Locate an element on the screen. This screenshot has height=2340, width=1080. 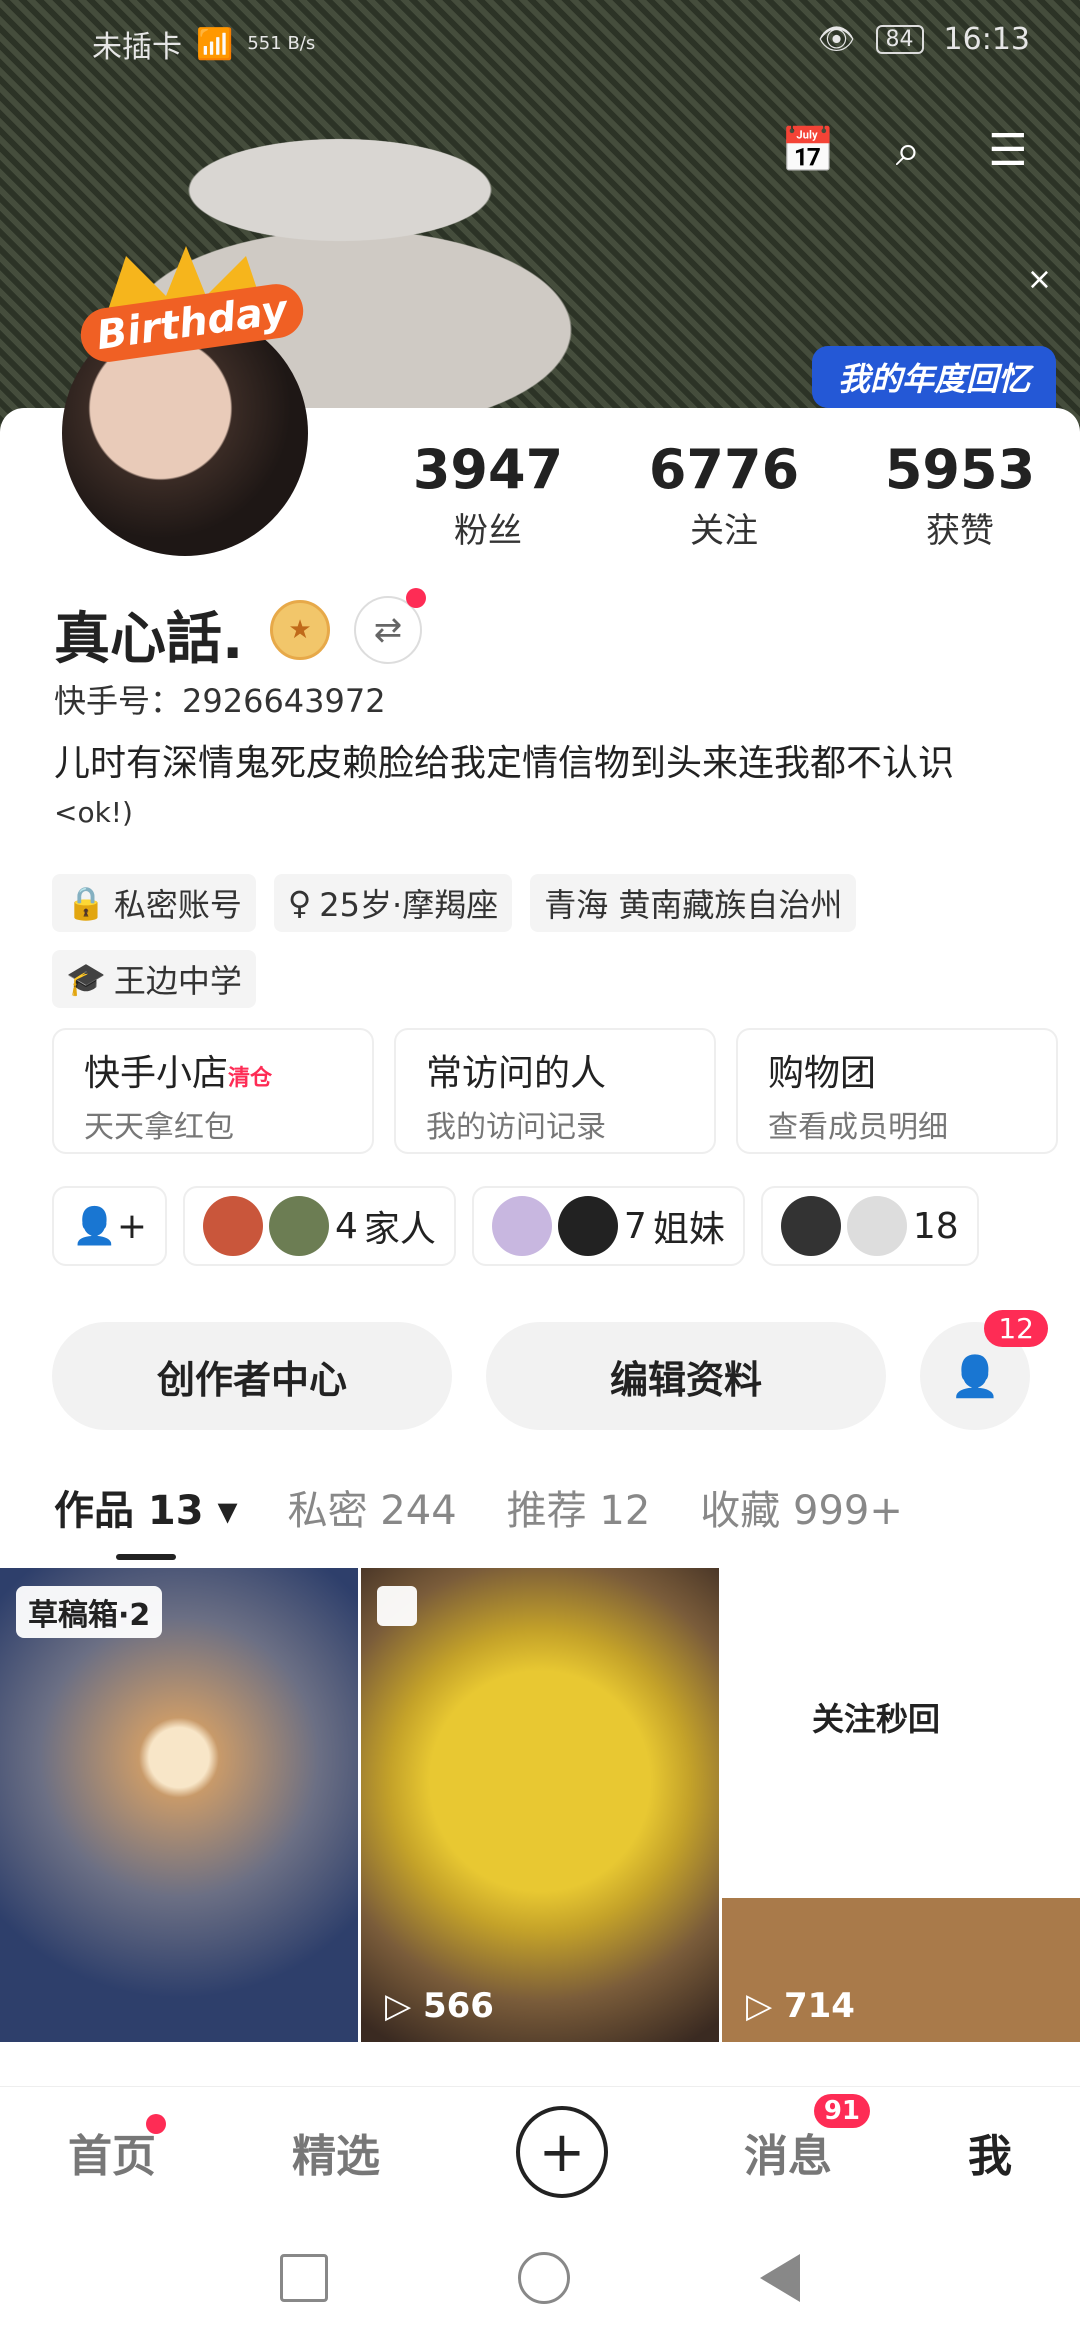
tag-label: 25岁·摩羯座 is located at coordinates (409, 905).